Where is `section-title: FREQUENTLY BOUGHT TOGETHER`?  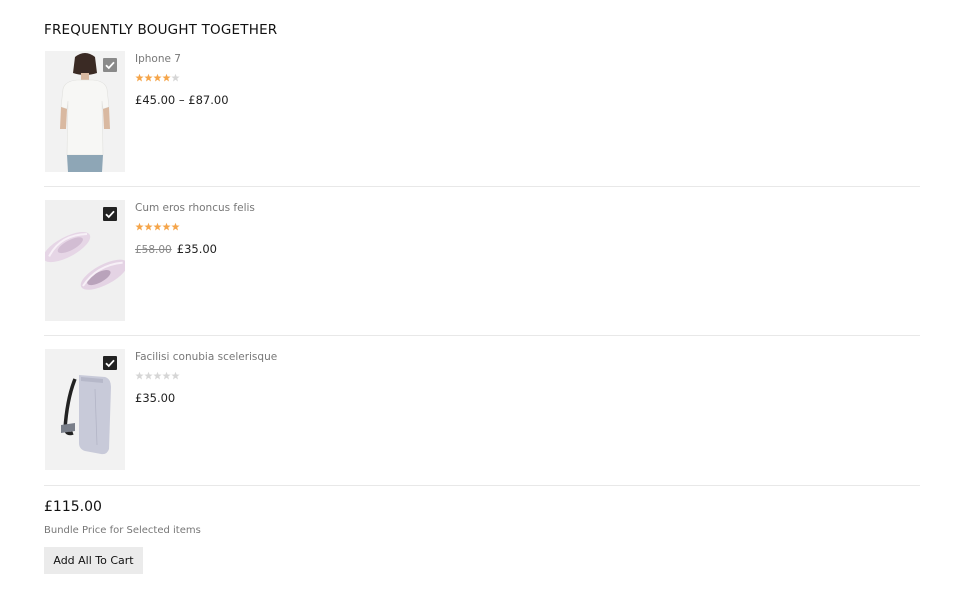
section-title: FREQUENTLY BOUGHT TOGETHER is located at coordinates (161, 30).